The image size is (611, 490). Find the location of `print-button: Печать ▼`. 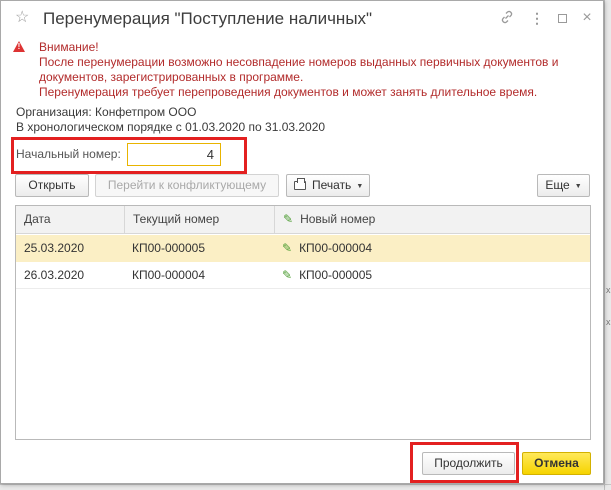

print-button: Печать ▼ is located at coordinates (328, 185).